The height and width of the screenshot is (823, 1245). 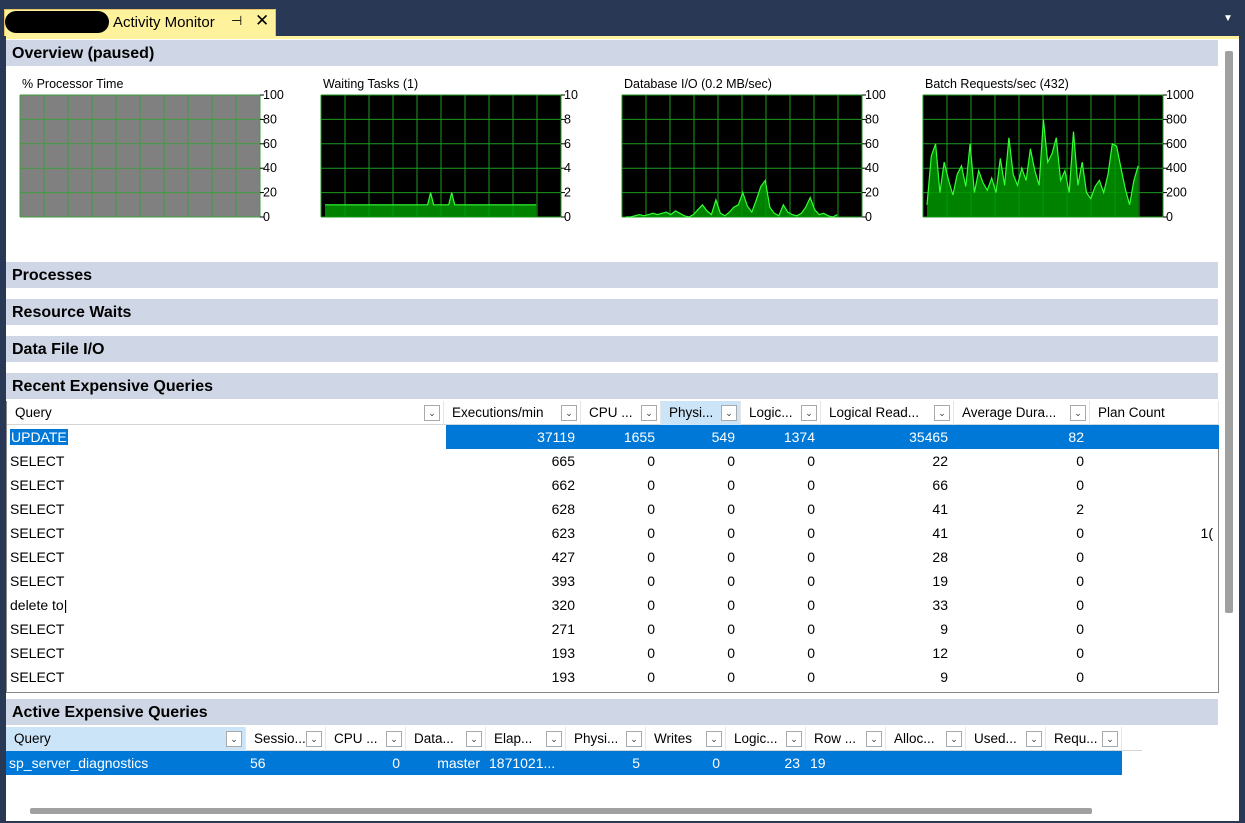 What do you see at coordinates (613, 437) in the screenshot?
I see `table-row: UPDATE 37119 1655 549 1374 35465 82` at bounding box center [613, 437].